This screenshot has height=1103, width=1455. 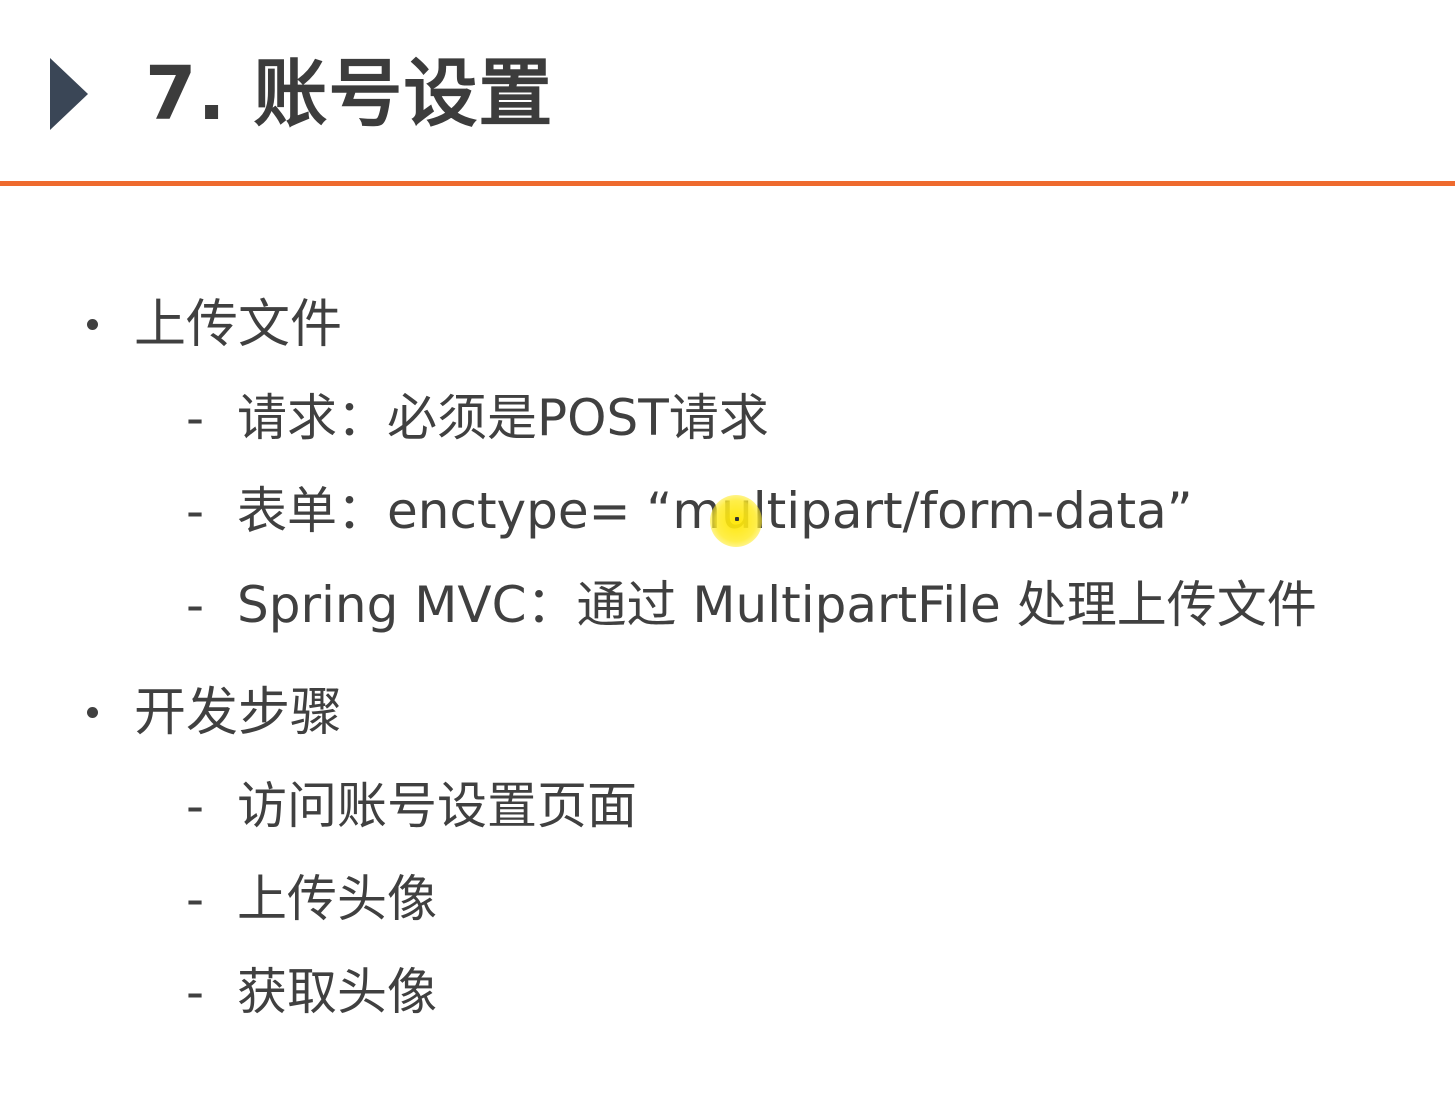 I want to click on sub-item-text: Spring MVC：通过 MultipartFile 处理上传文件, so click(x=777, y=605).